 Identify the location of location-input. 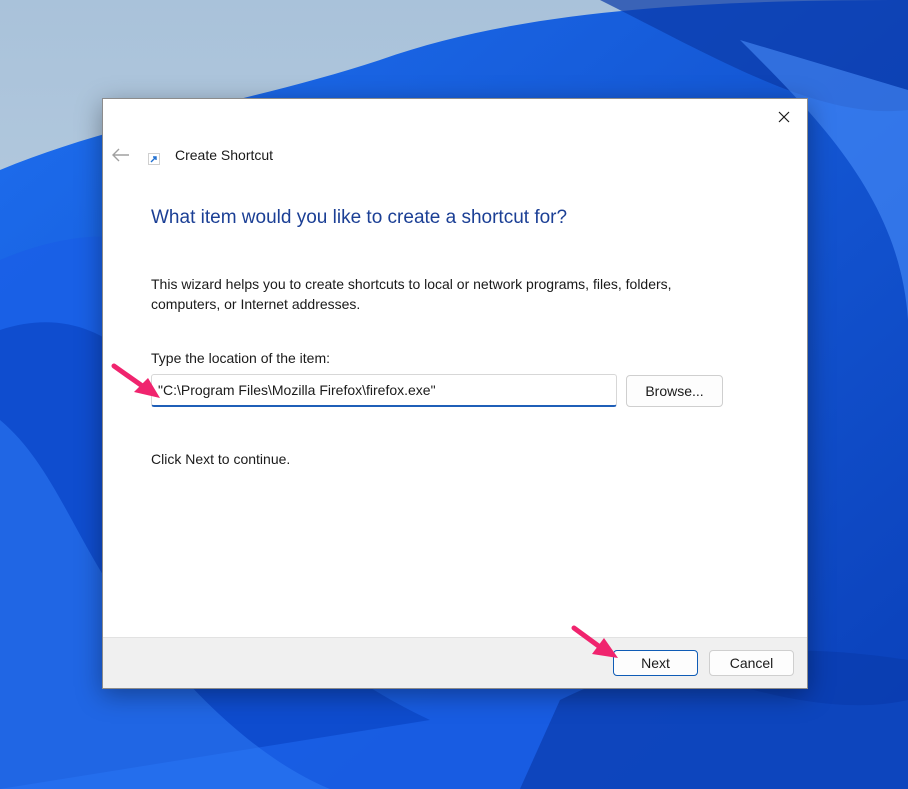
(384, 390).